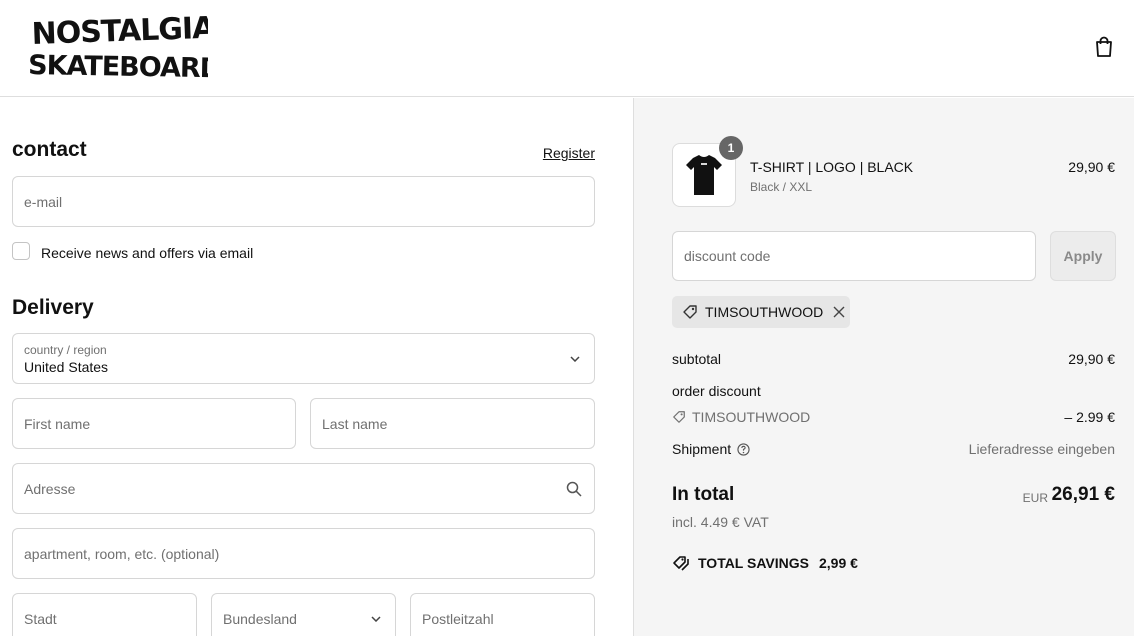 The image size is (1134, 636). I want to click on apply-button: Apply, so click(1083, 256).